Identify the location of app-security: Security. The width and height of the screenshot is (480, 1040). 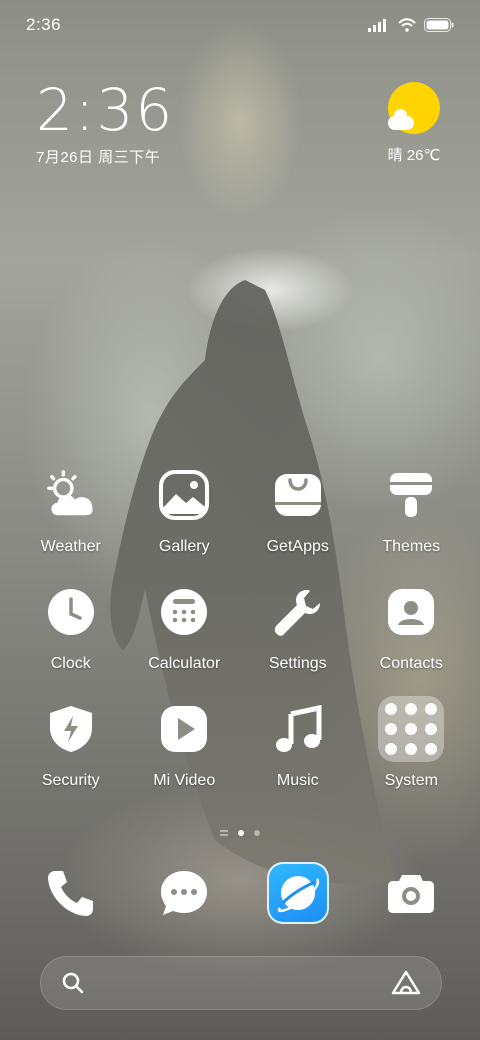
(71, 747).